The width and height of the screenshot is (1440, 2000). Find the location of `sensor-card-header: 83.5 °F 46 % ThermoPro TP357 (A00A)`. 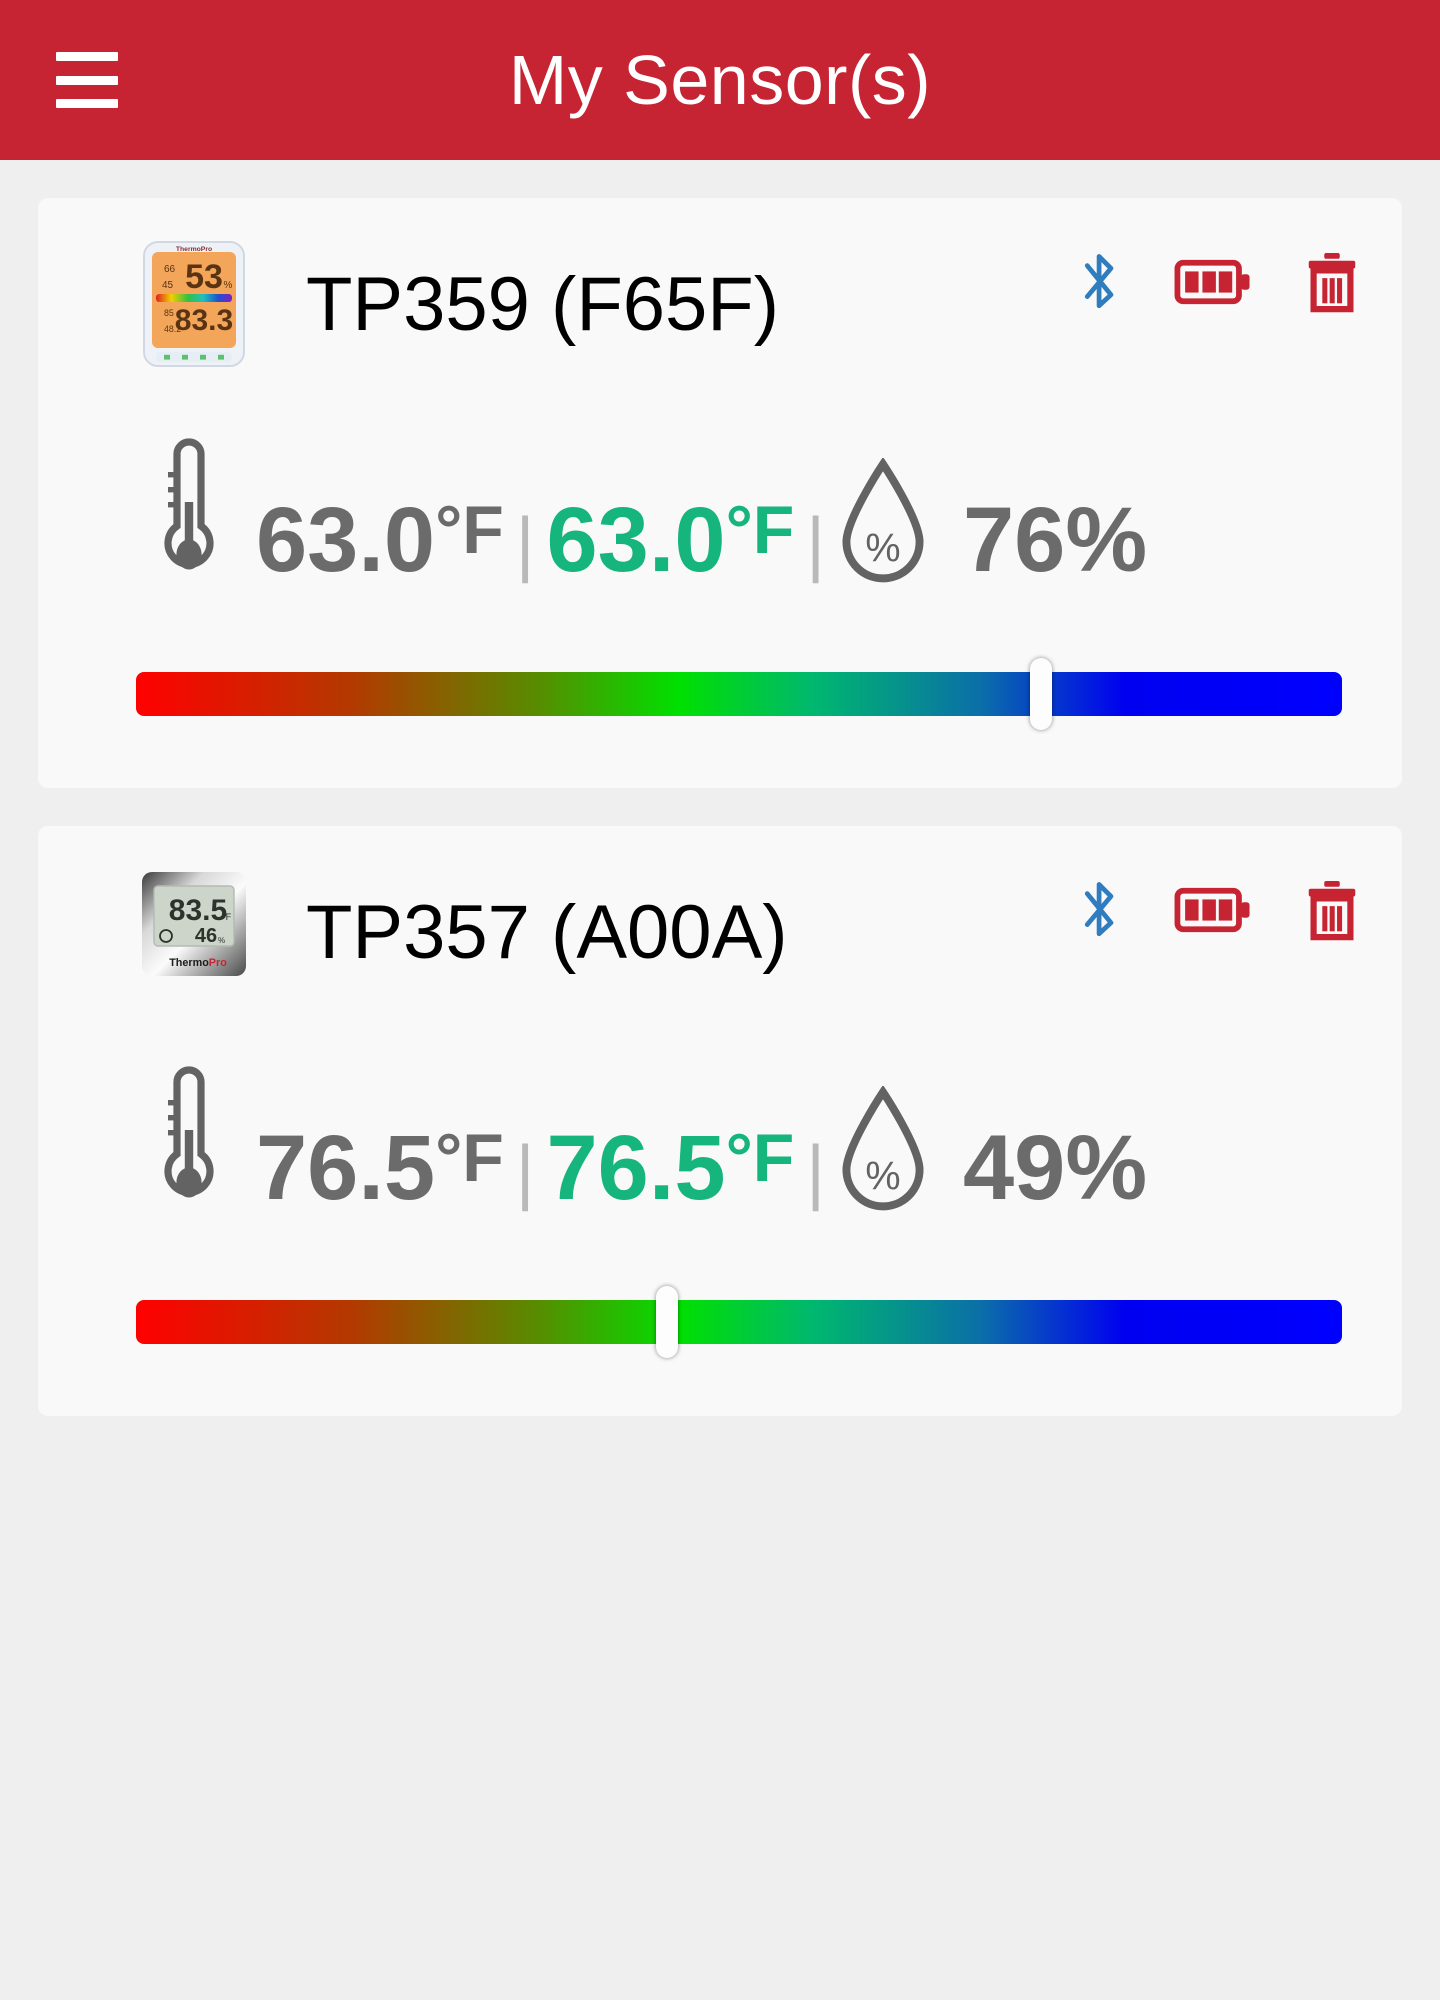

sensor-card-header: 83.5 °F 46 % ThermoPro TP357 (A00A) is located at coordinates (720, 932).